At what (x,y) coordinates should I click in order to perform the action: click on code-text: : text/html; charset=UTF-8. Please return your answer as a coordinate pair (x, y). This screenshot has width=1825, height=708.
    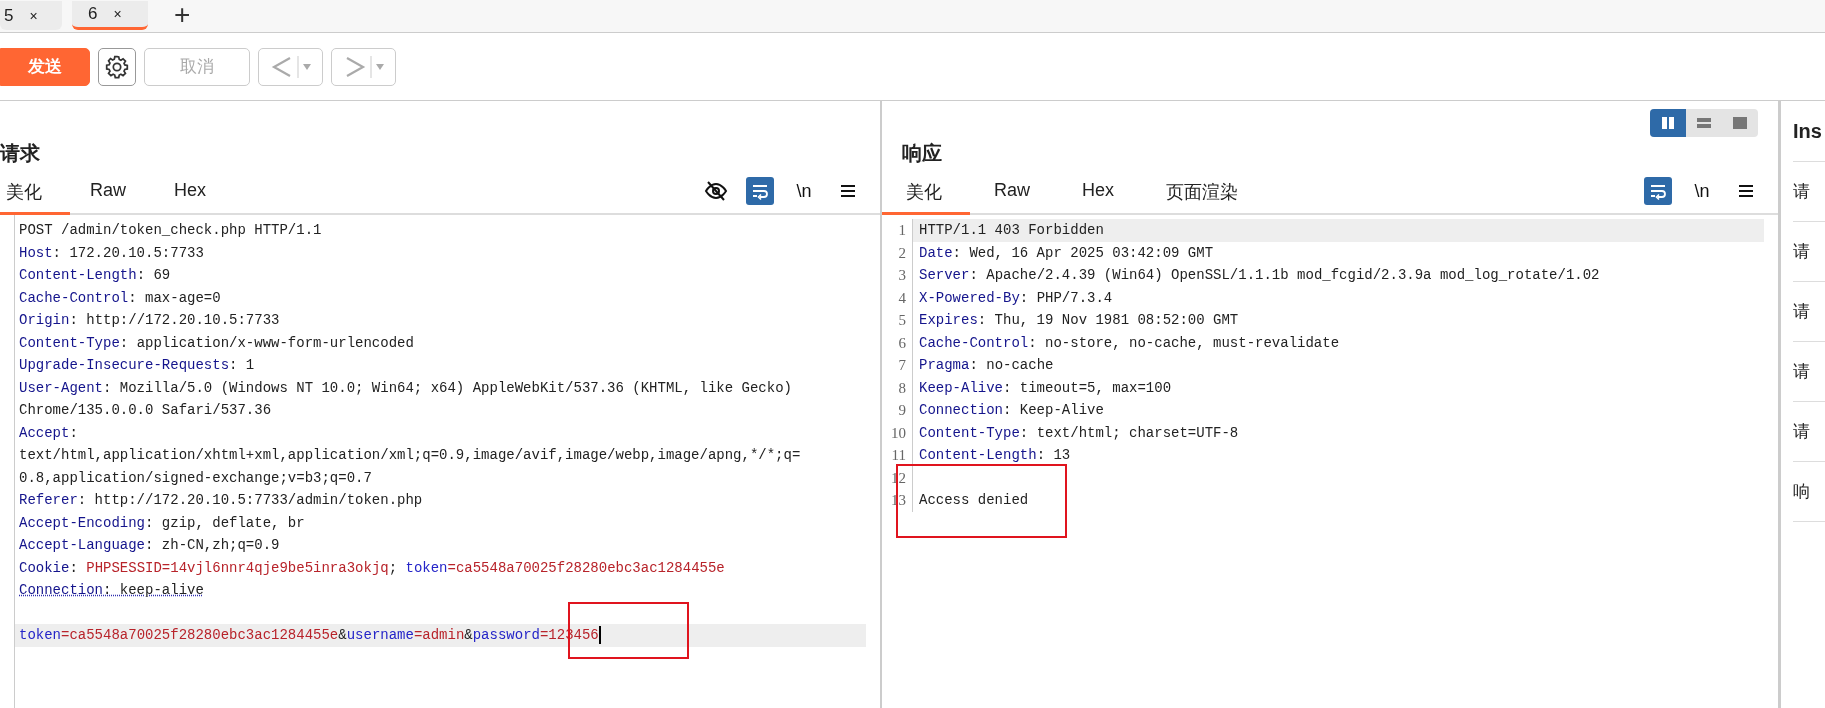
    Looking at the image, I should click on (1129, 432).